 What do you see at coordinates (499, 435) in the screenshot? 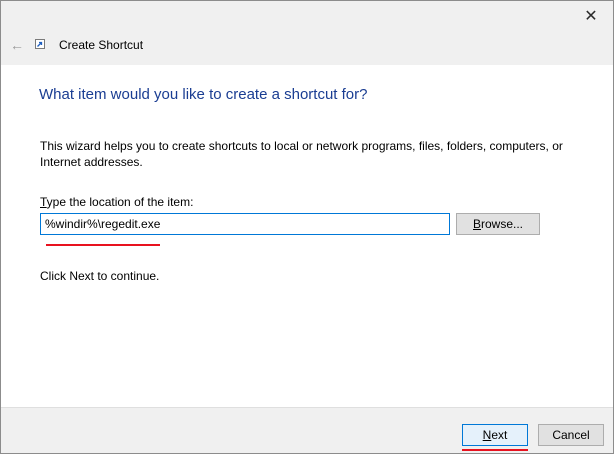
I see `next-label: ext` at bounding box center [499, 435].